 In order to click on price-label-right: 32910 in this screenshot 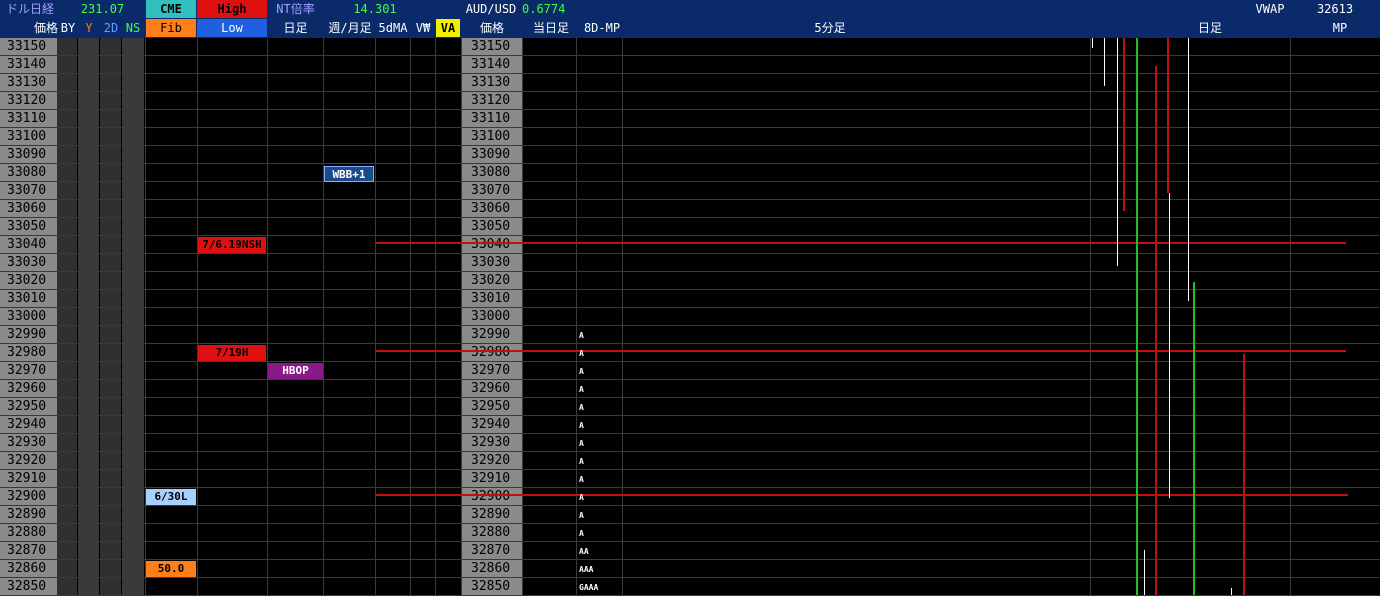, I will do `click(491, 478)`.